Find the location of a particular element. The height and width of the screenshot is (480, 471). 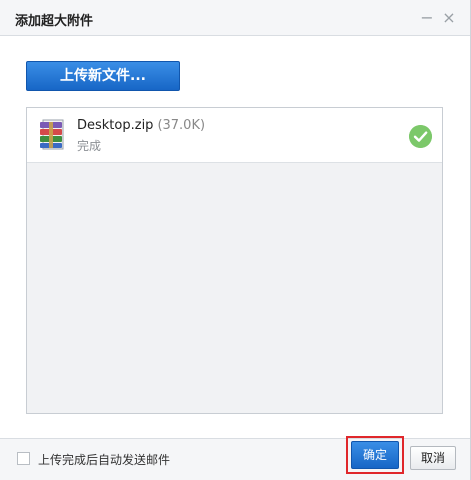

cancel-button: 取消 is located at coordinates (433, 458).